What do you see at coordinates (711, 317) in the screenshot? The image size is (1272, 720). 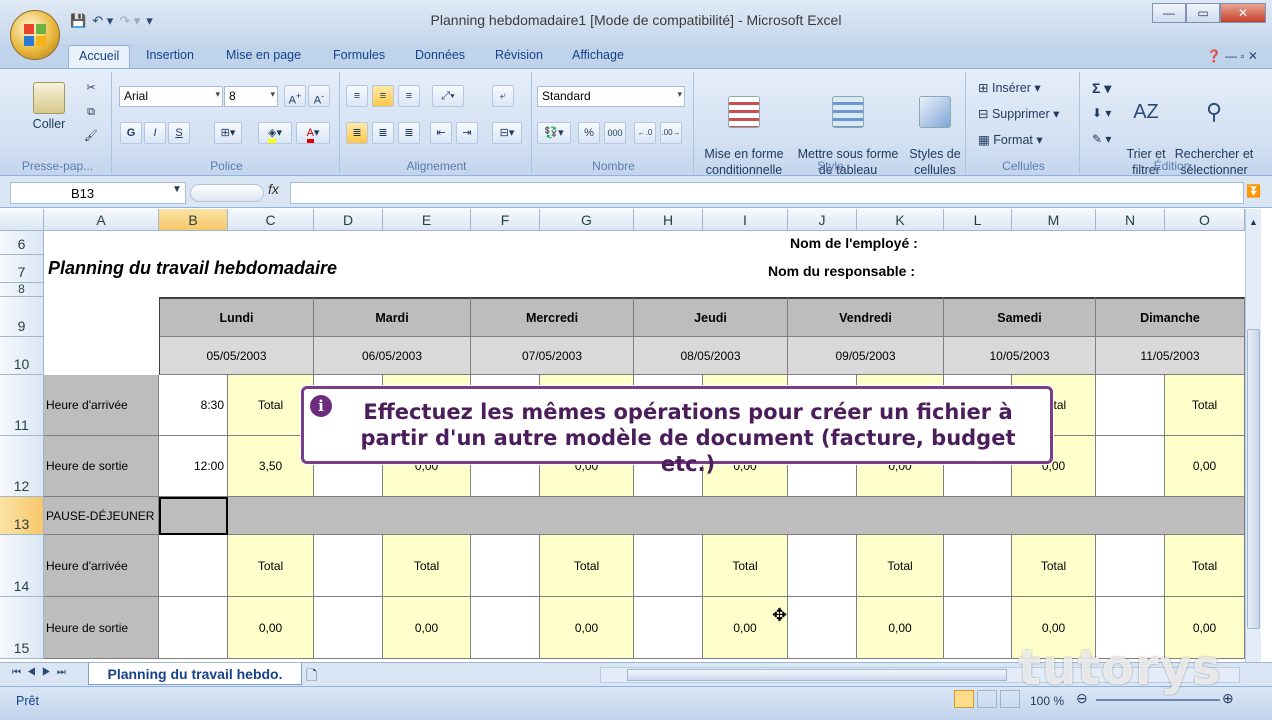 I see `day-header-thursday: Jeudi` at bounding box center [711, 317].